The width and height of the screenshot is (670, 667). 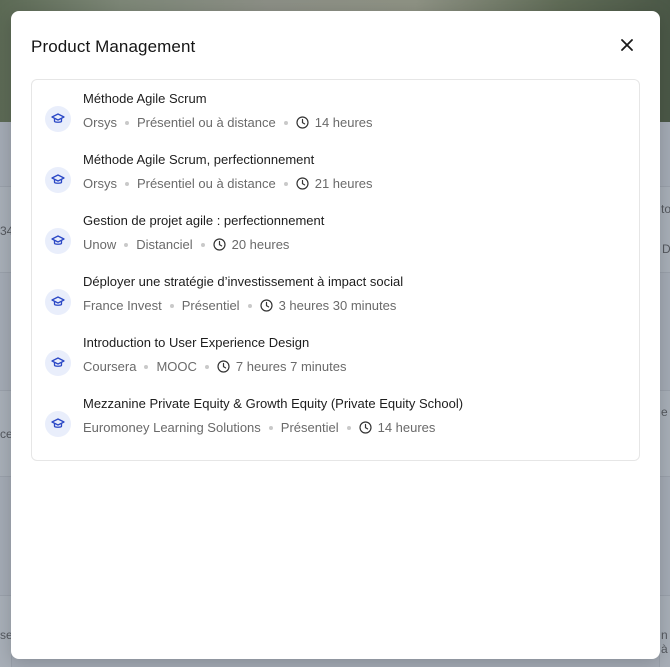 What do you see at coordinates (199, 159) in the screenshot?
I see `course-title: Méthode Agile Scrum, perfectionnement` at bounding box center [199, 159].